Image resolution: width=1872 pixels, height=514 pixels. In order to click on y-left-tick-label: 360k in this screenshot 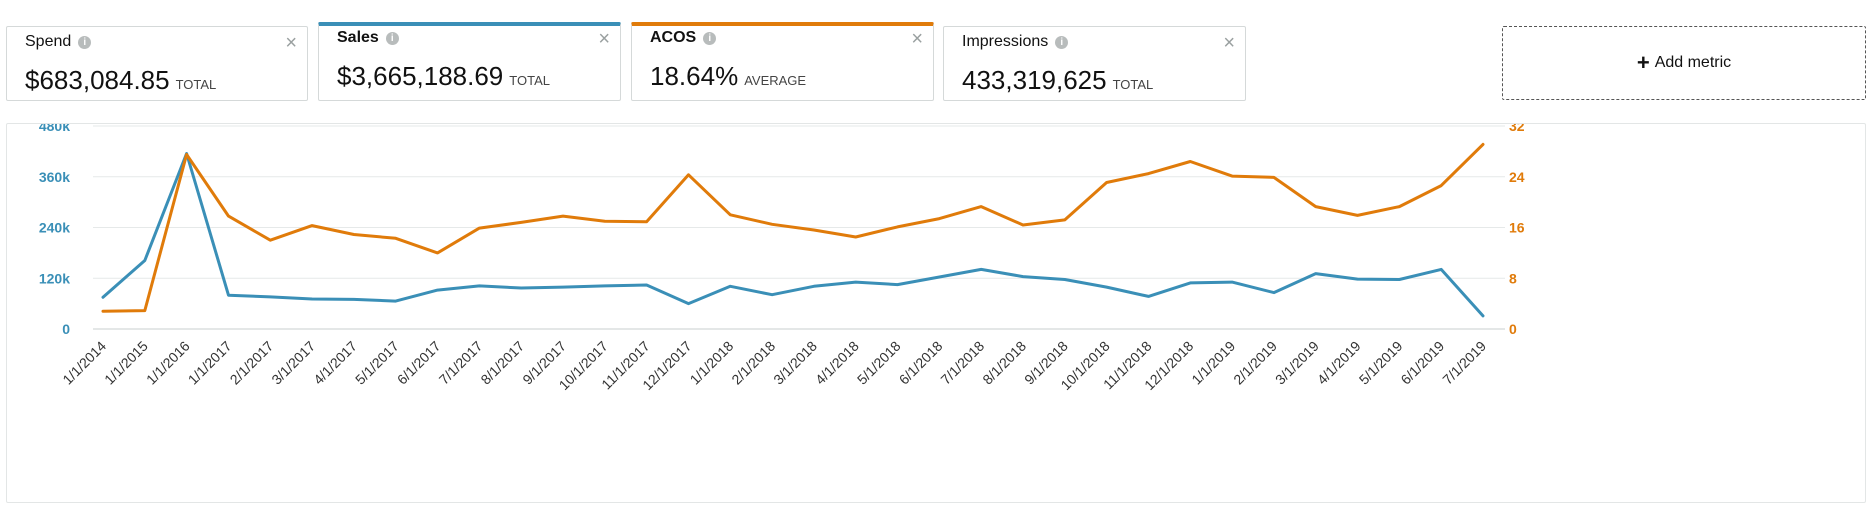, I will do `click(54, 177)`.